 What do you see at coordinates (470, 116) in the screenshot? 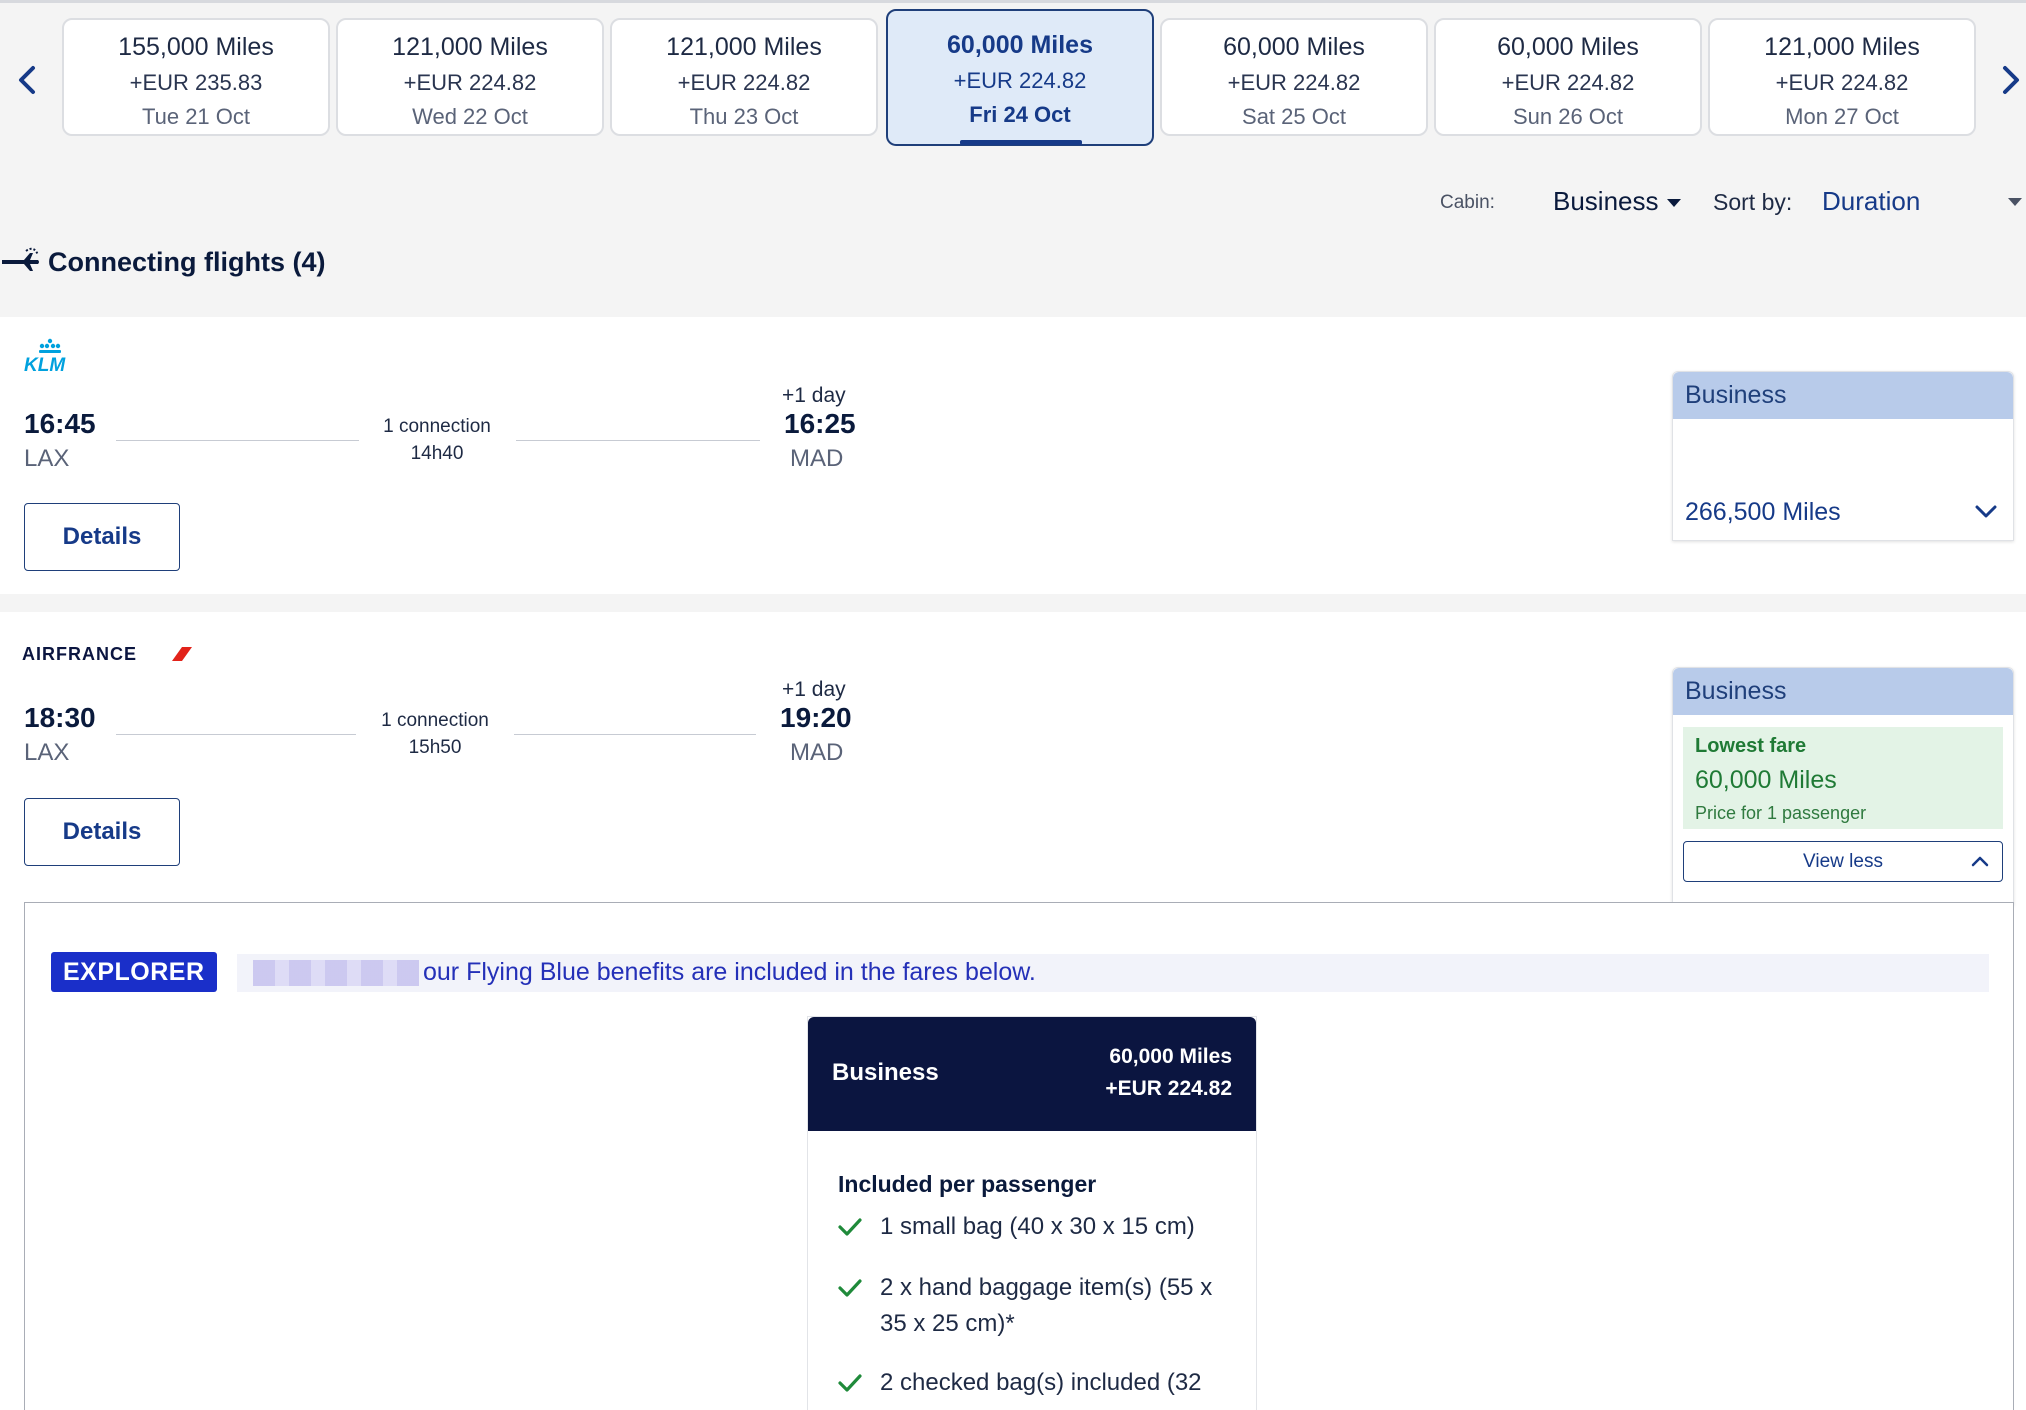
I see `date-day: Wed 22 Oct` at bounding box center [470, 116].